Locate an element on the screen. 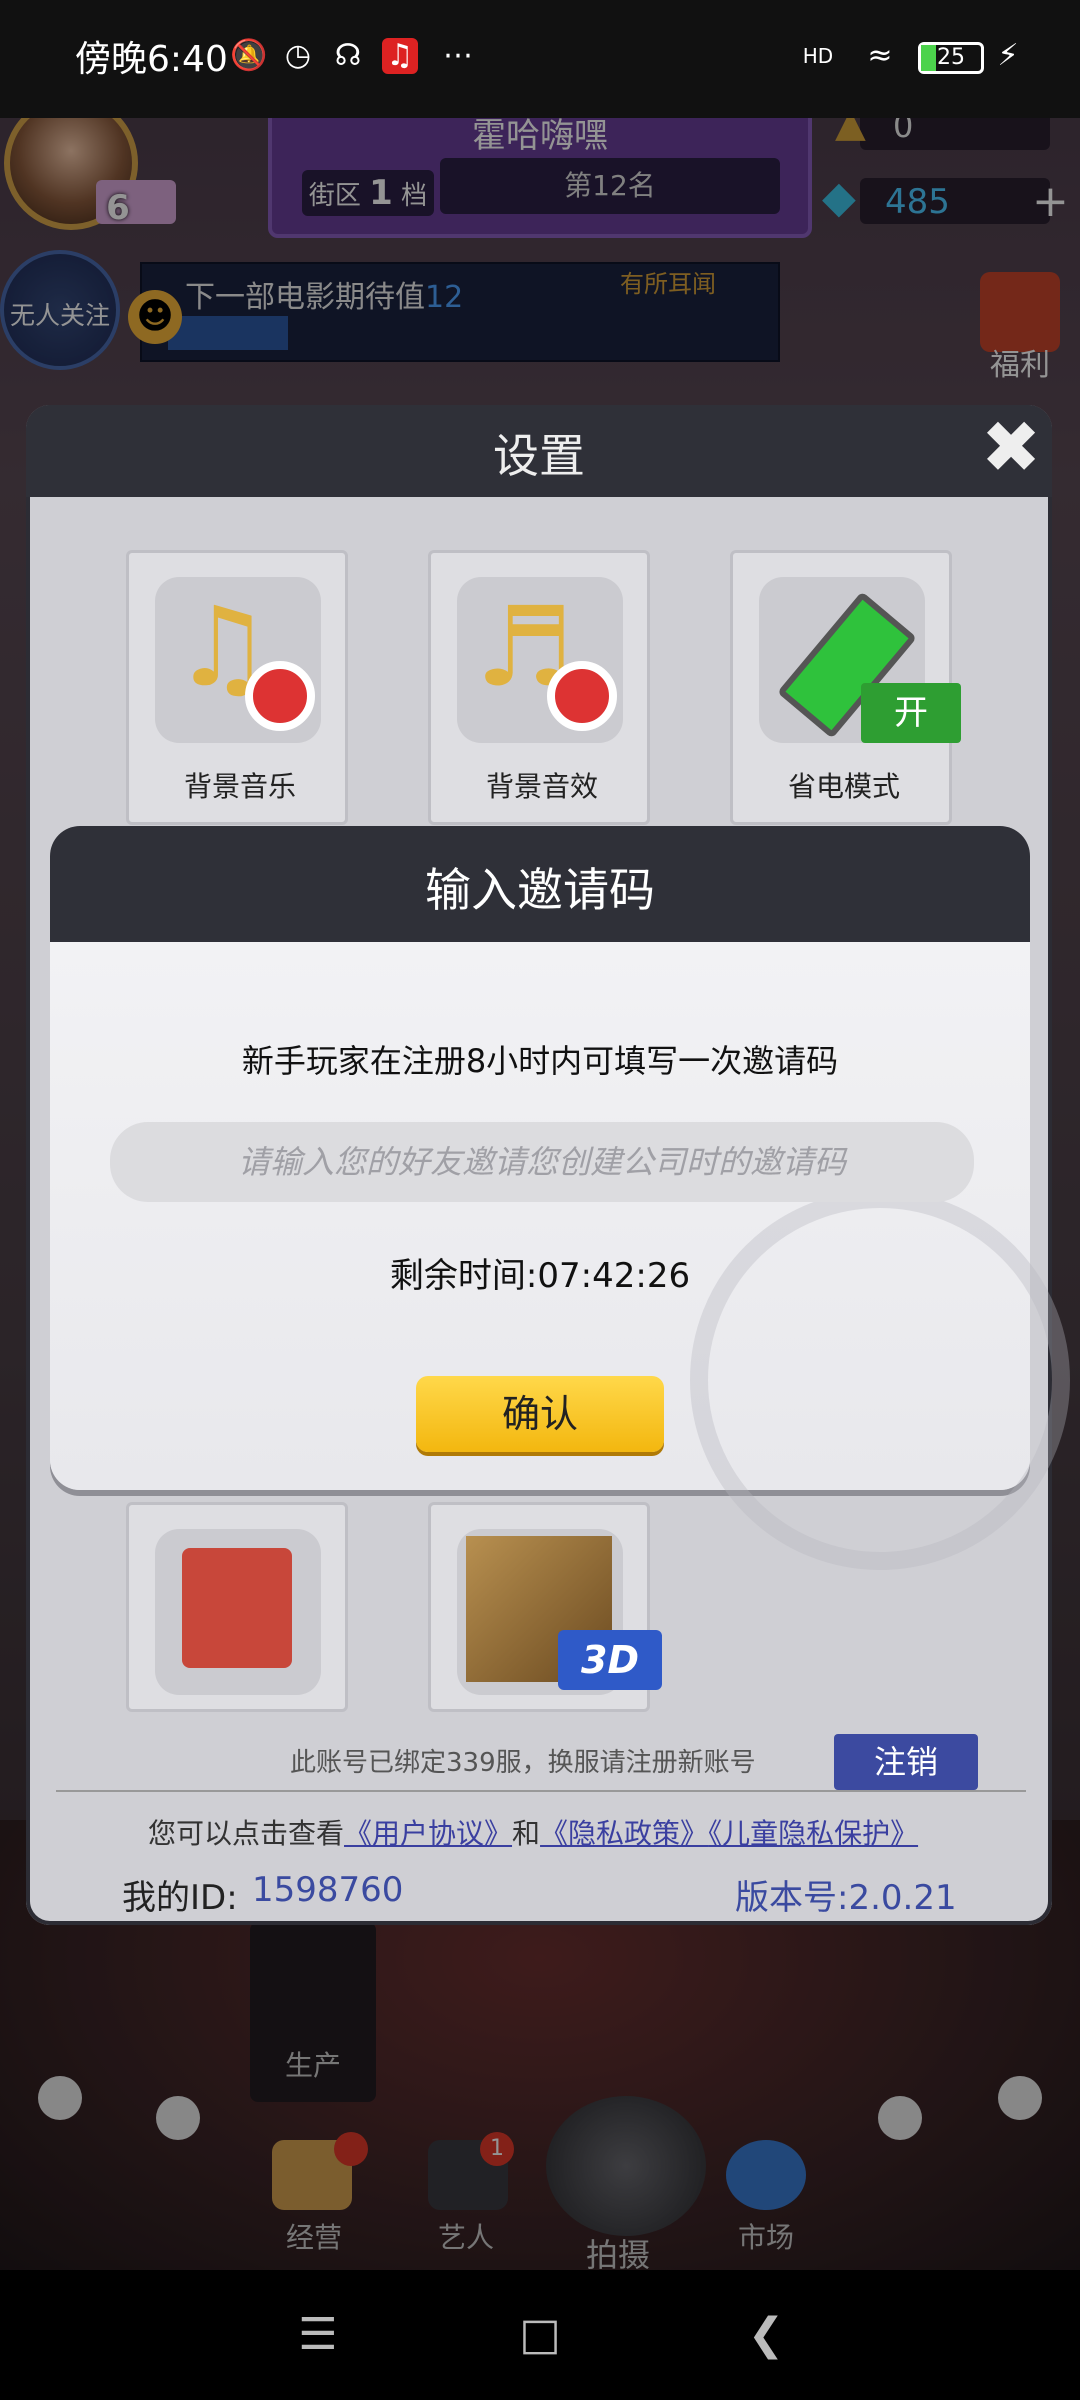  sound-effect-label: 背景音效 is located at coordinates (541, 786).